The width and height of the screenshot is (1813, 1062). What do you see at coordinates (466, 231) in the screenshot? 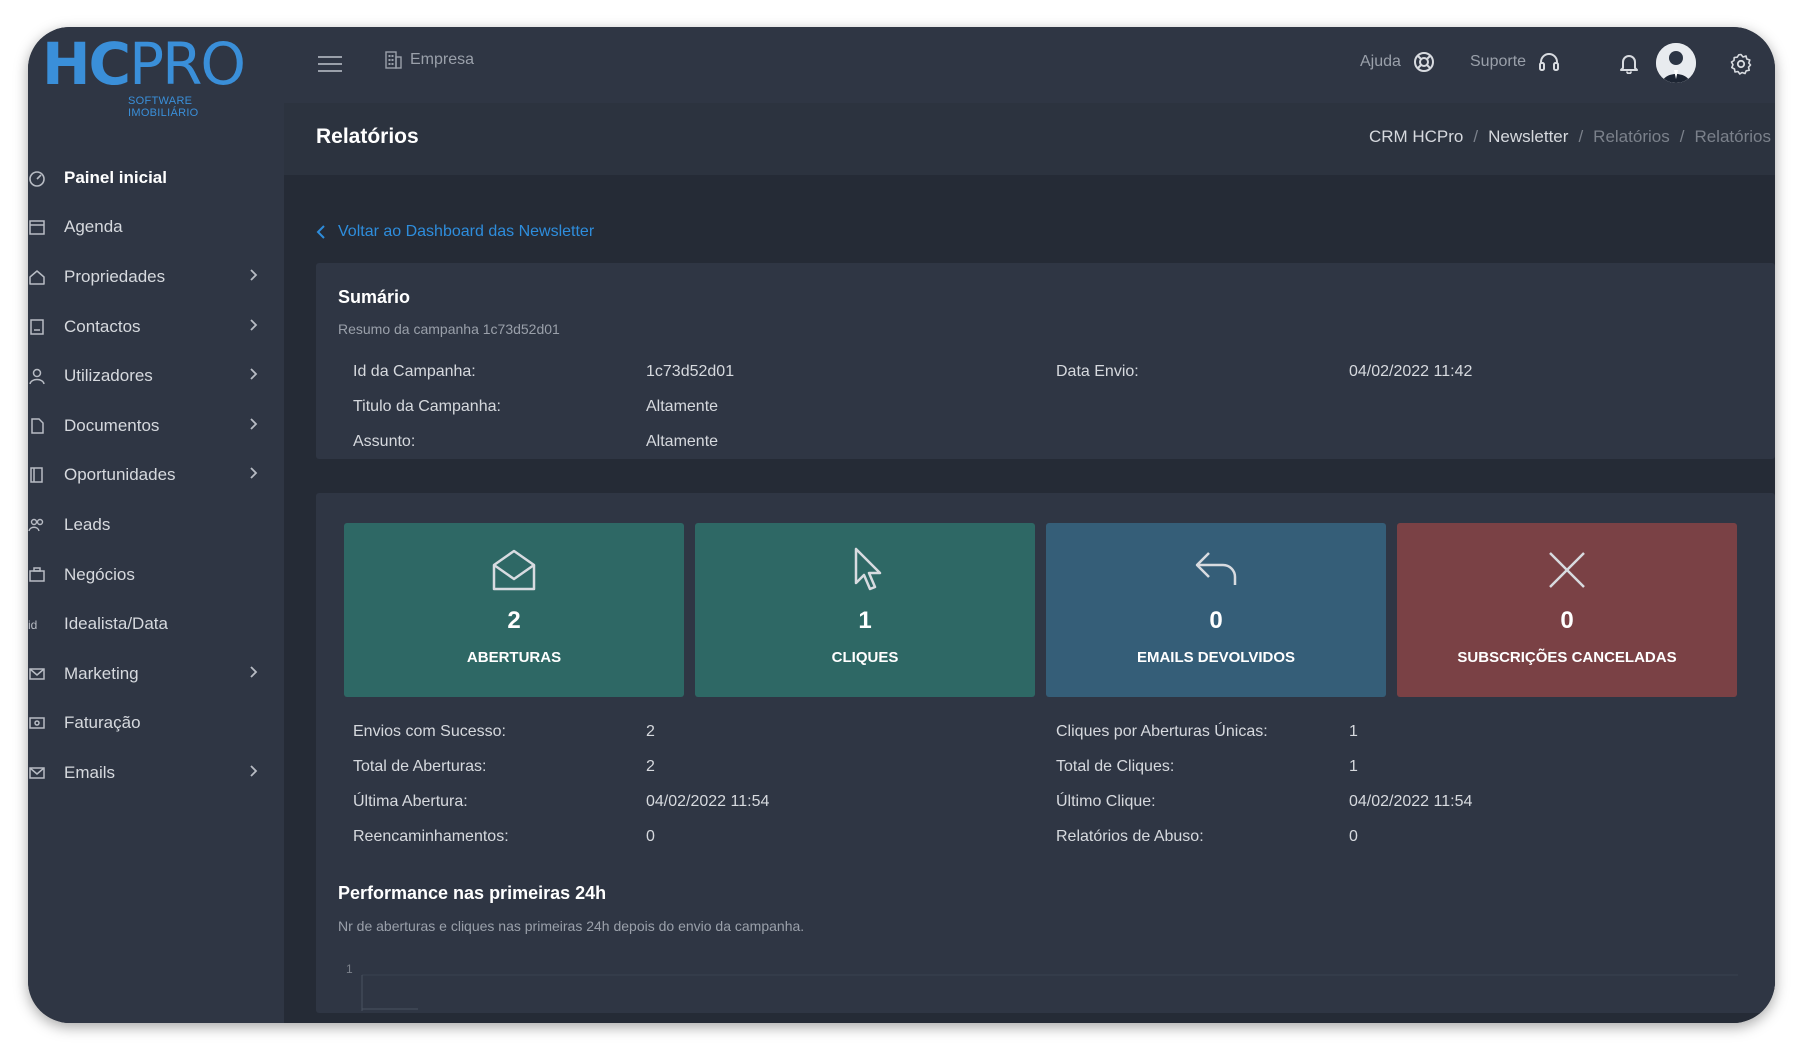
I see `back-link-label: Voltar ao Dashboard das Newsletter` at bounding box center [466, 231].